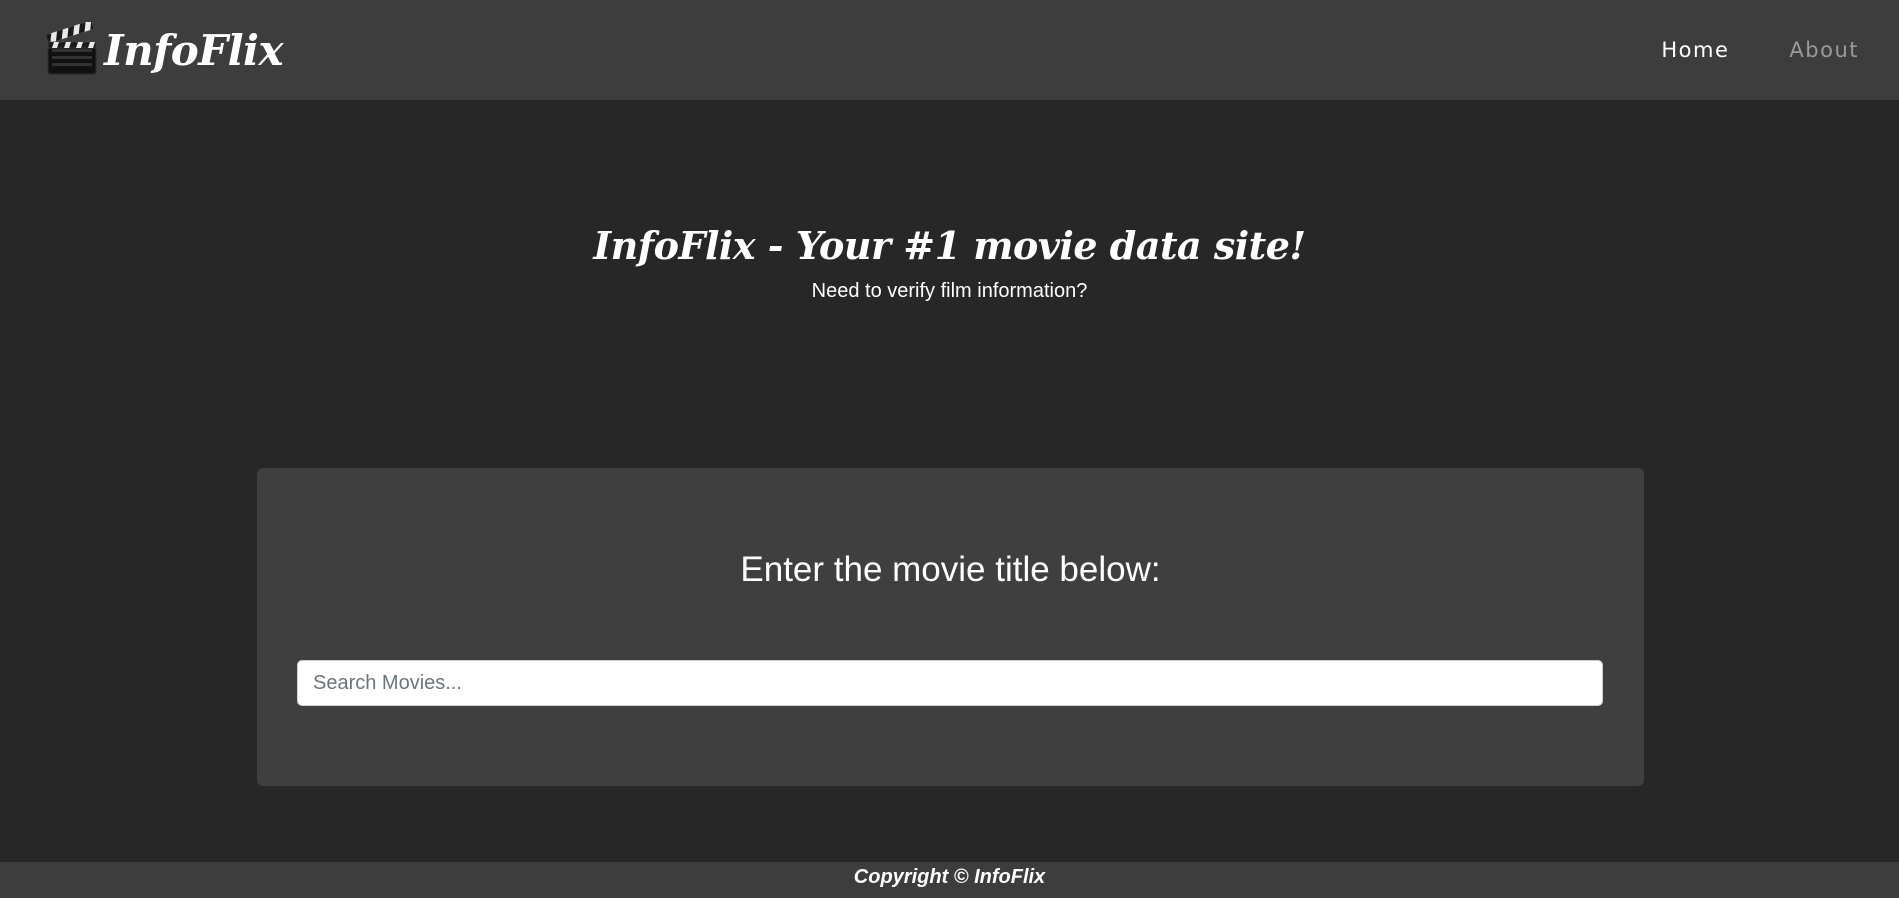 This screenshot has height=898, width=1899. Describe the element at coordinates (194, 50) in the screenshot. I see `brand-name: InfoFlix` at that location.